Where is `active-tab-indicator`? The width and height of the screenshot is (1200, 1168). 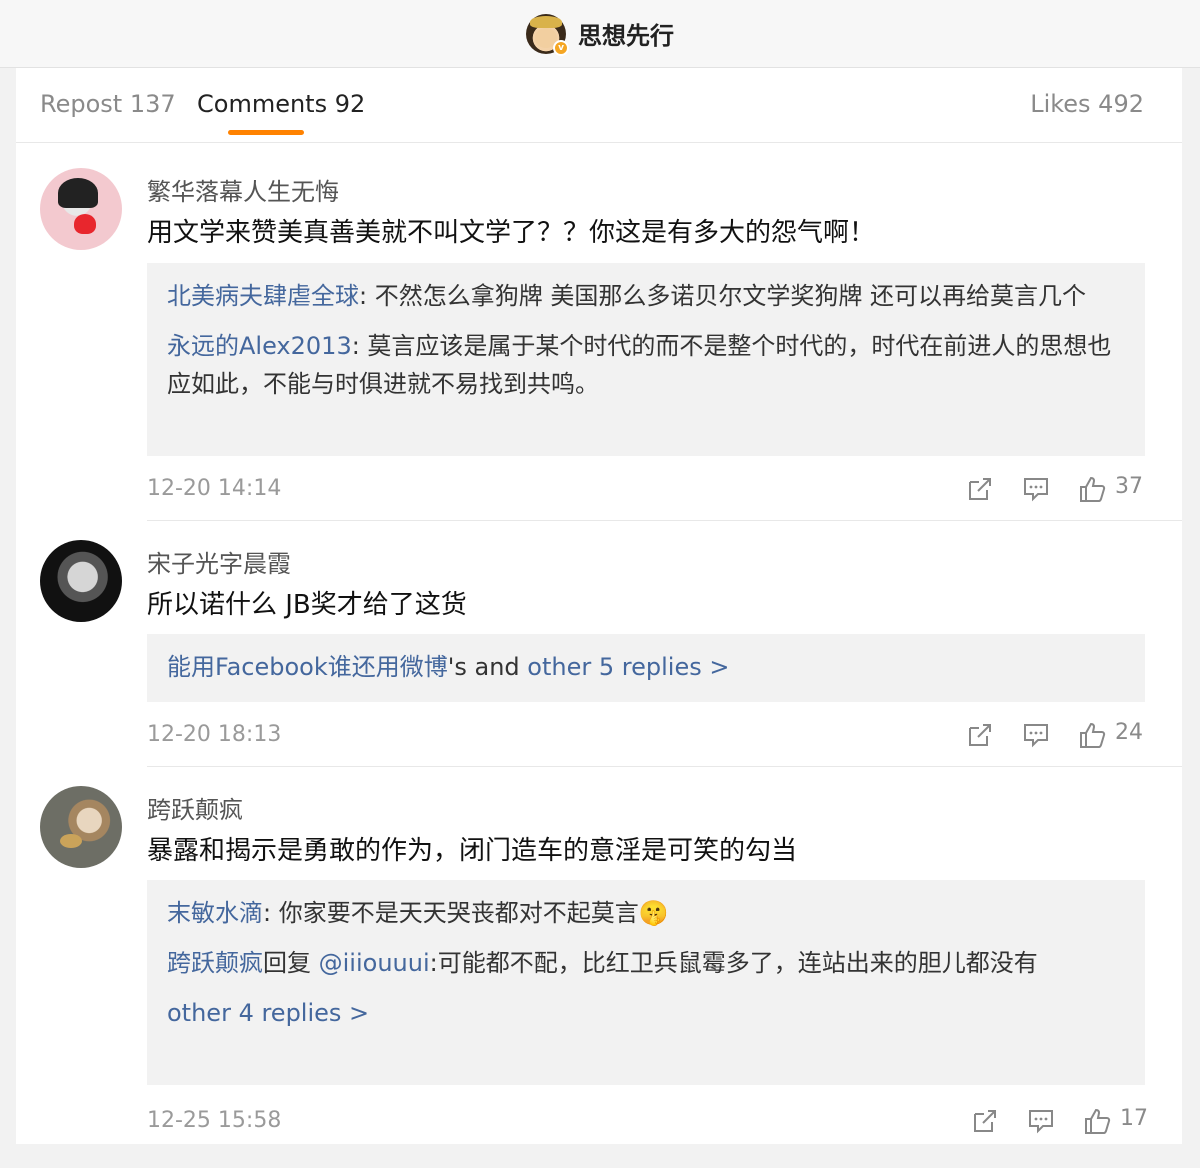 active-tab-indicator is located at coordinates (266, 132).